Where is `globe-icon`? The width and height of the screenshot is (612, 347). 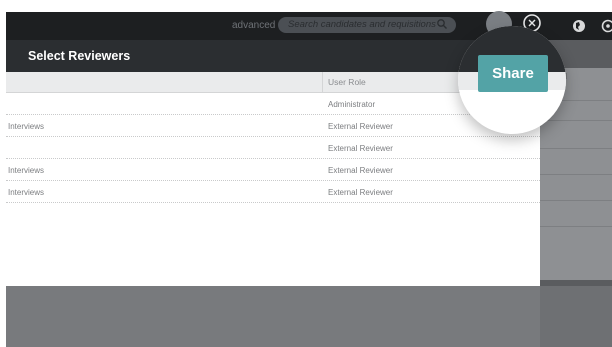 globe-icon is located at coordinates (579, 26).